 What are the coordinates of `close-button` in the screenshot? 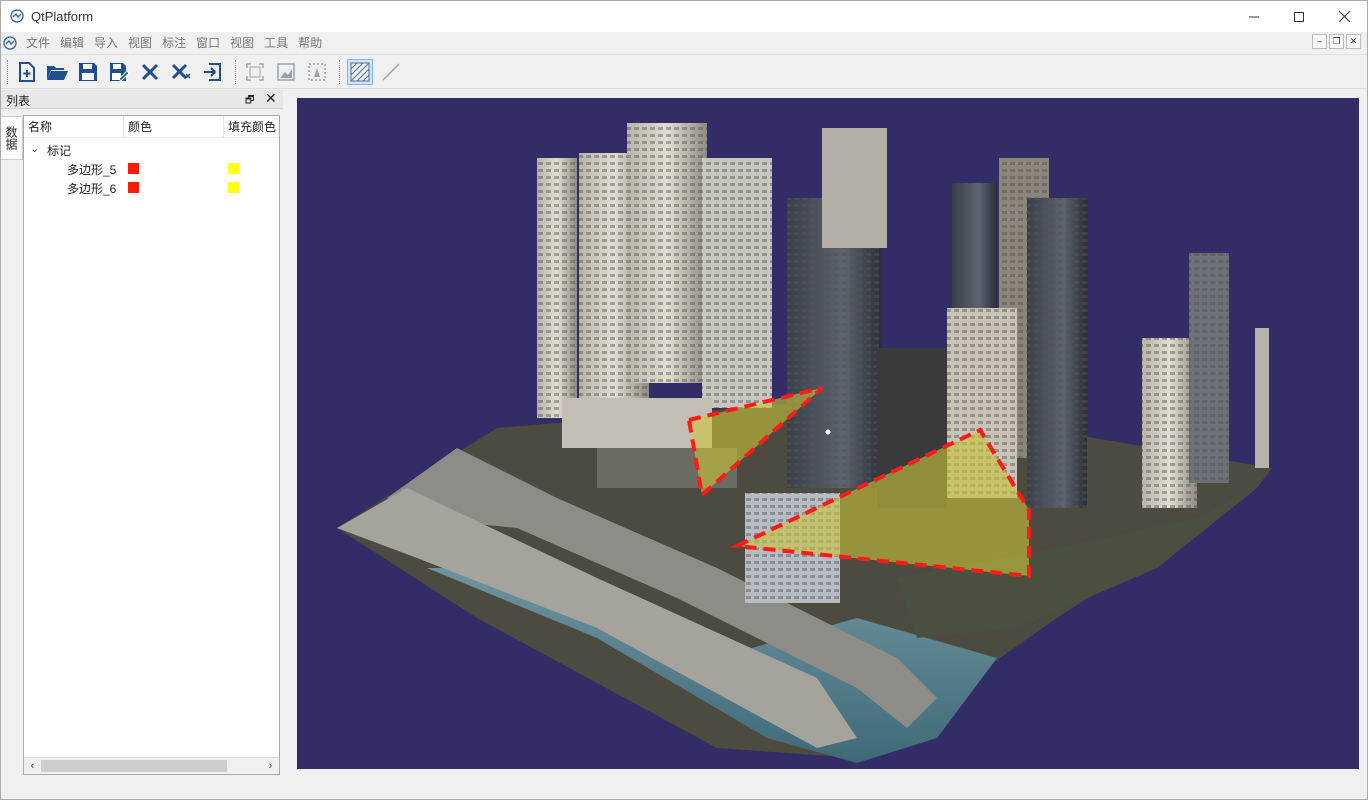 It's located at (150, 72).